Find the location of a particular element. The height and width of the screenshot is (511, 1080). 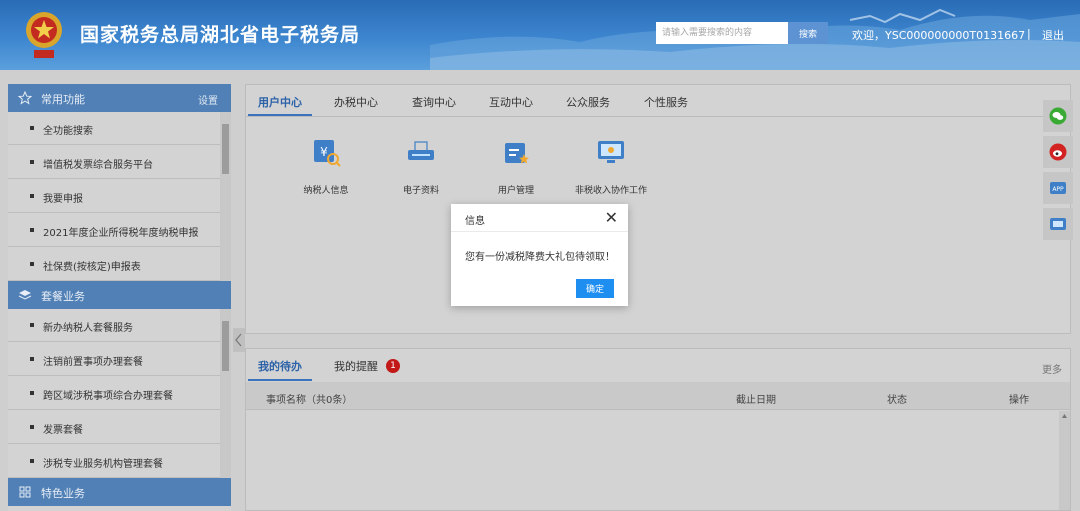

tab-my-todo: 我的待办 is located at coordinates (280, 366).